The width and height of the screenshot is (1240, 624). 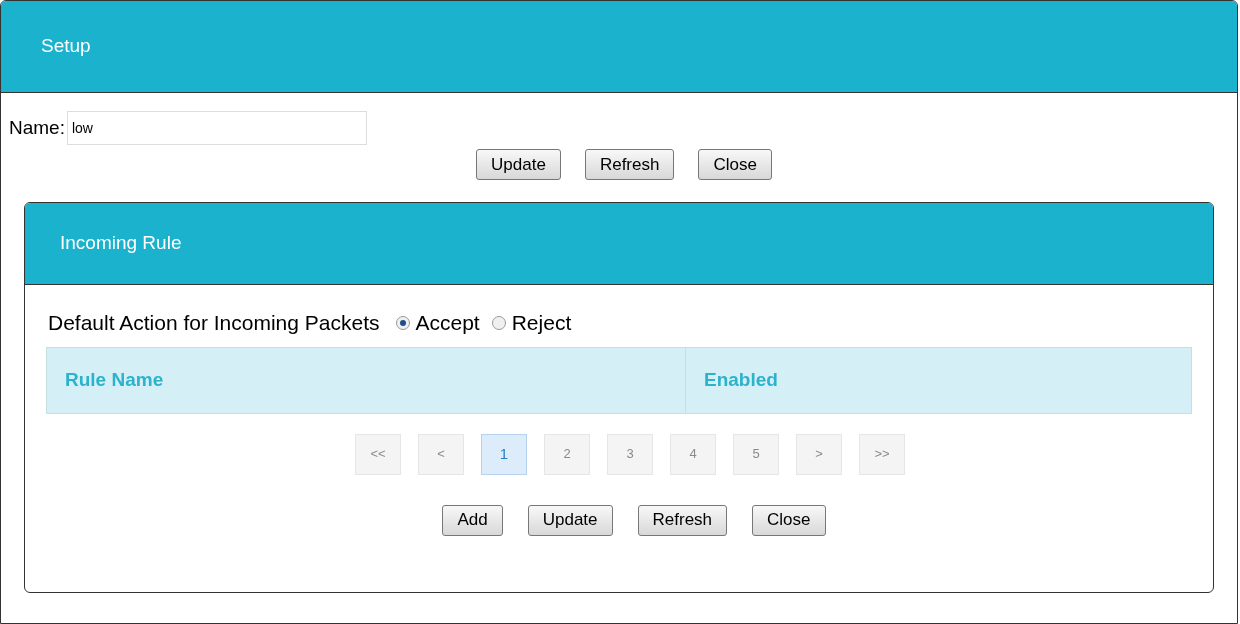 I want to click on action-button: Add, so click(x=472, y=520).